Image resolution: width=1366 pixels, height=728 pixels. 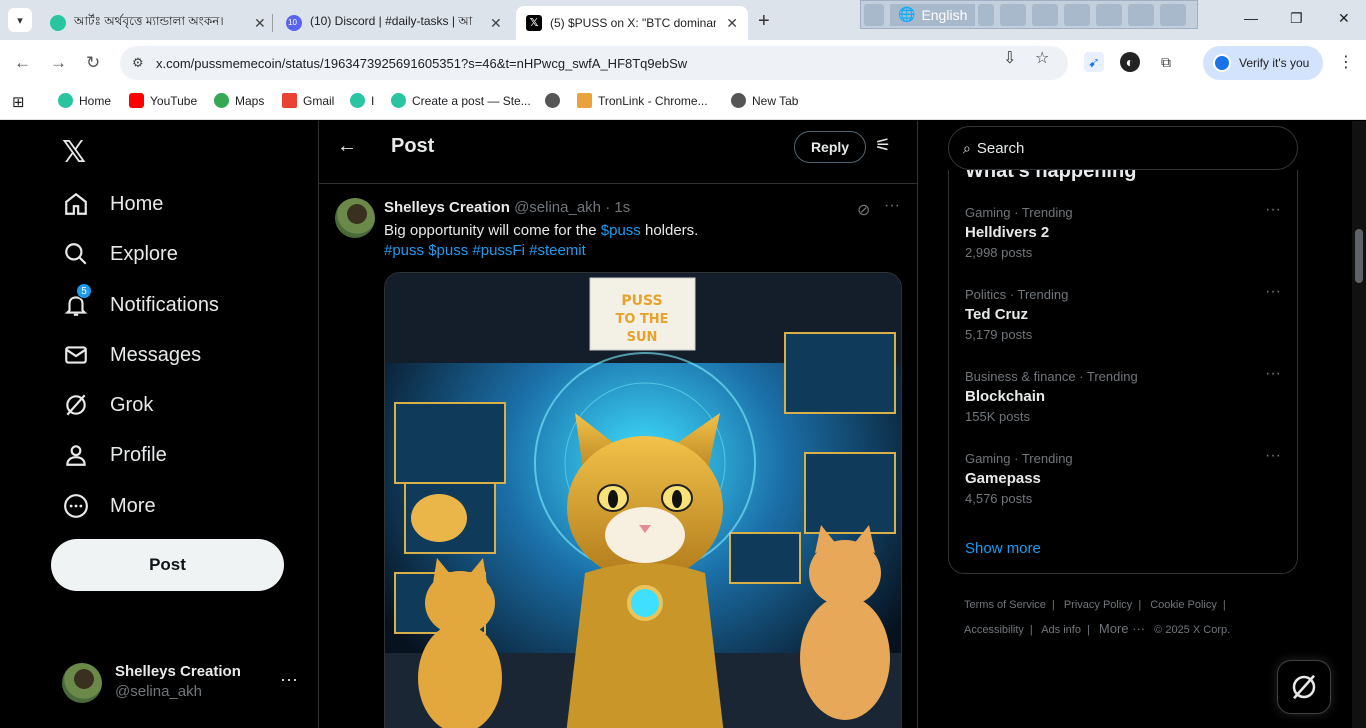 What do you see at coordinates (1042, 58) in the screenshot?
I see `bookmark-star-icon: ☆` at bounding box center [1042, 58].